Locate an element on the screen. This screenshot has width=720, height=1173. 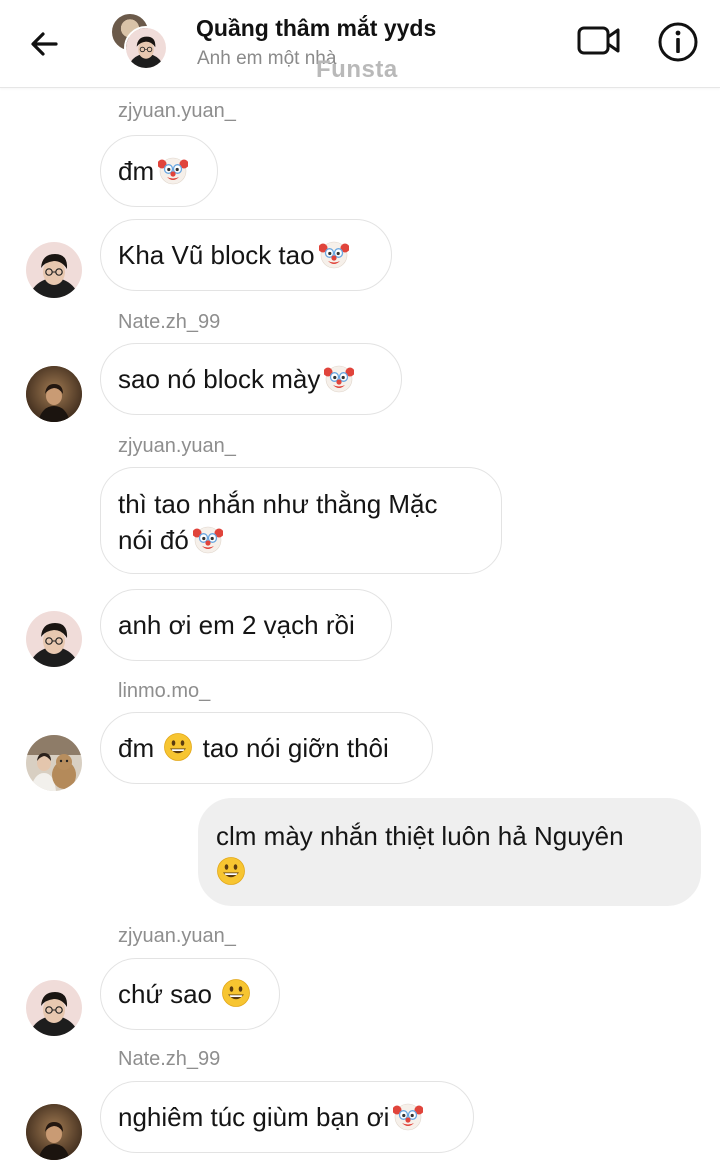
message-bubble: anh ơi em 2 vạch rồi is located at coordinates (246, 625).